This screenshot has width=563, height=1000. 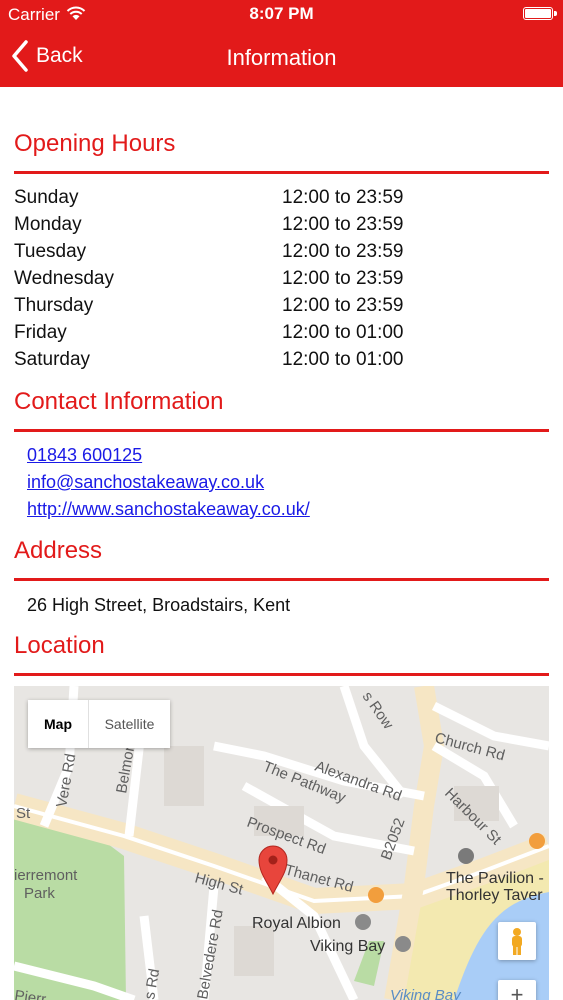 I want to click on day-saturday: Saturday, so click(x=52, y=359).